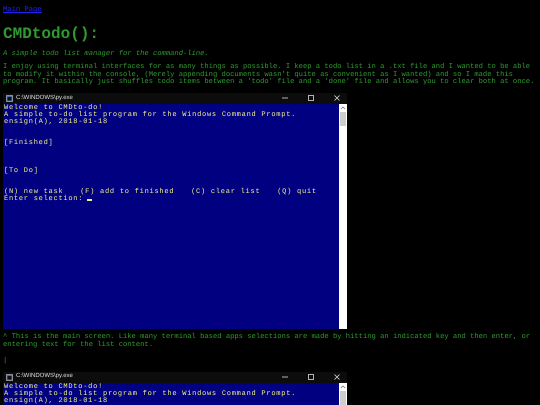 The width and height of the screenshot is (540, 405). Describe the element at coordinates (51, 33) in the screenshot. I see `page-title: CMDtodo():` at that location.